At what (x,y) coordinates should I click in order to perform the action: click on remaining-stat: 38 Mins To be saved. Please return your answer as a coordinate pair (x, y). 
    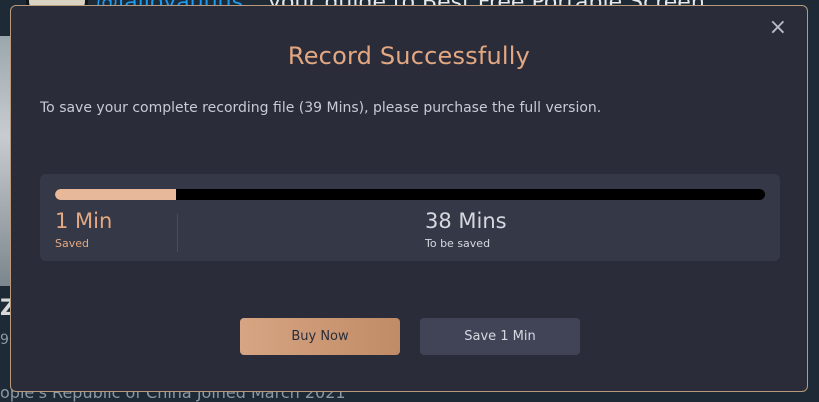
    Looking at the image, I should click on (466, 229).